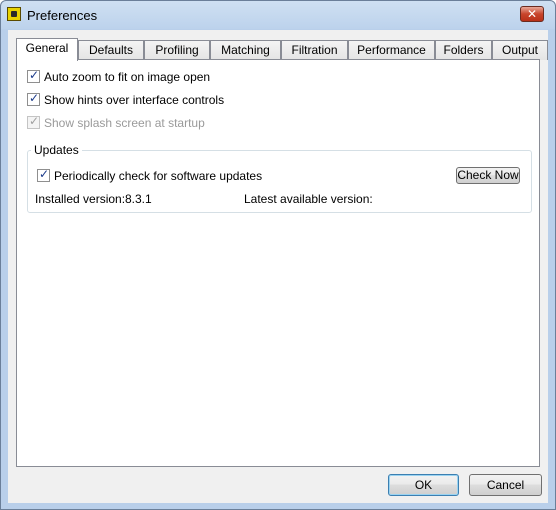  What do you see at coordinates (47, 49) in the screenshot?
I see `tab-general: General` at bounding box center [47, 49].